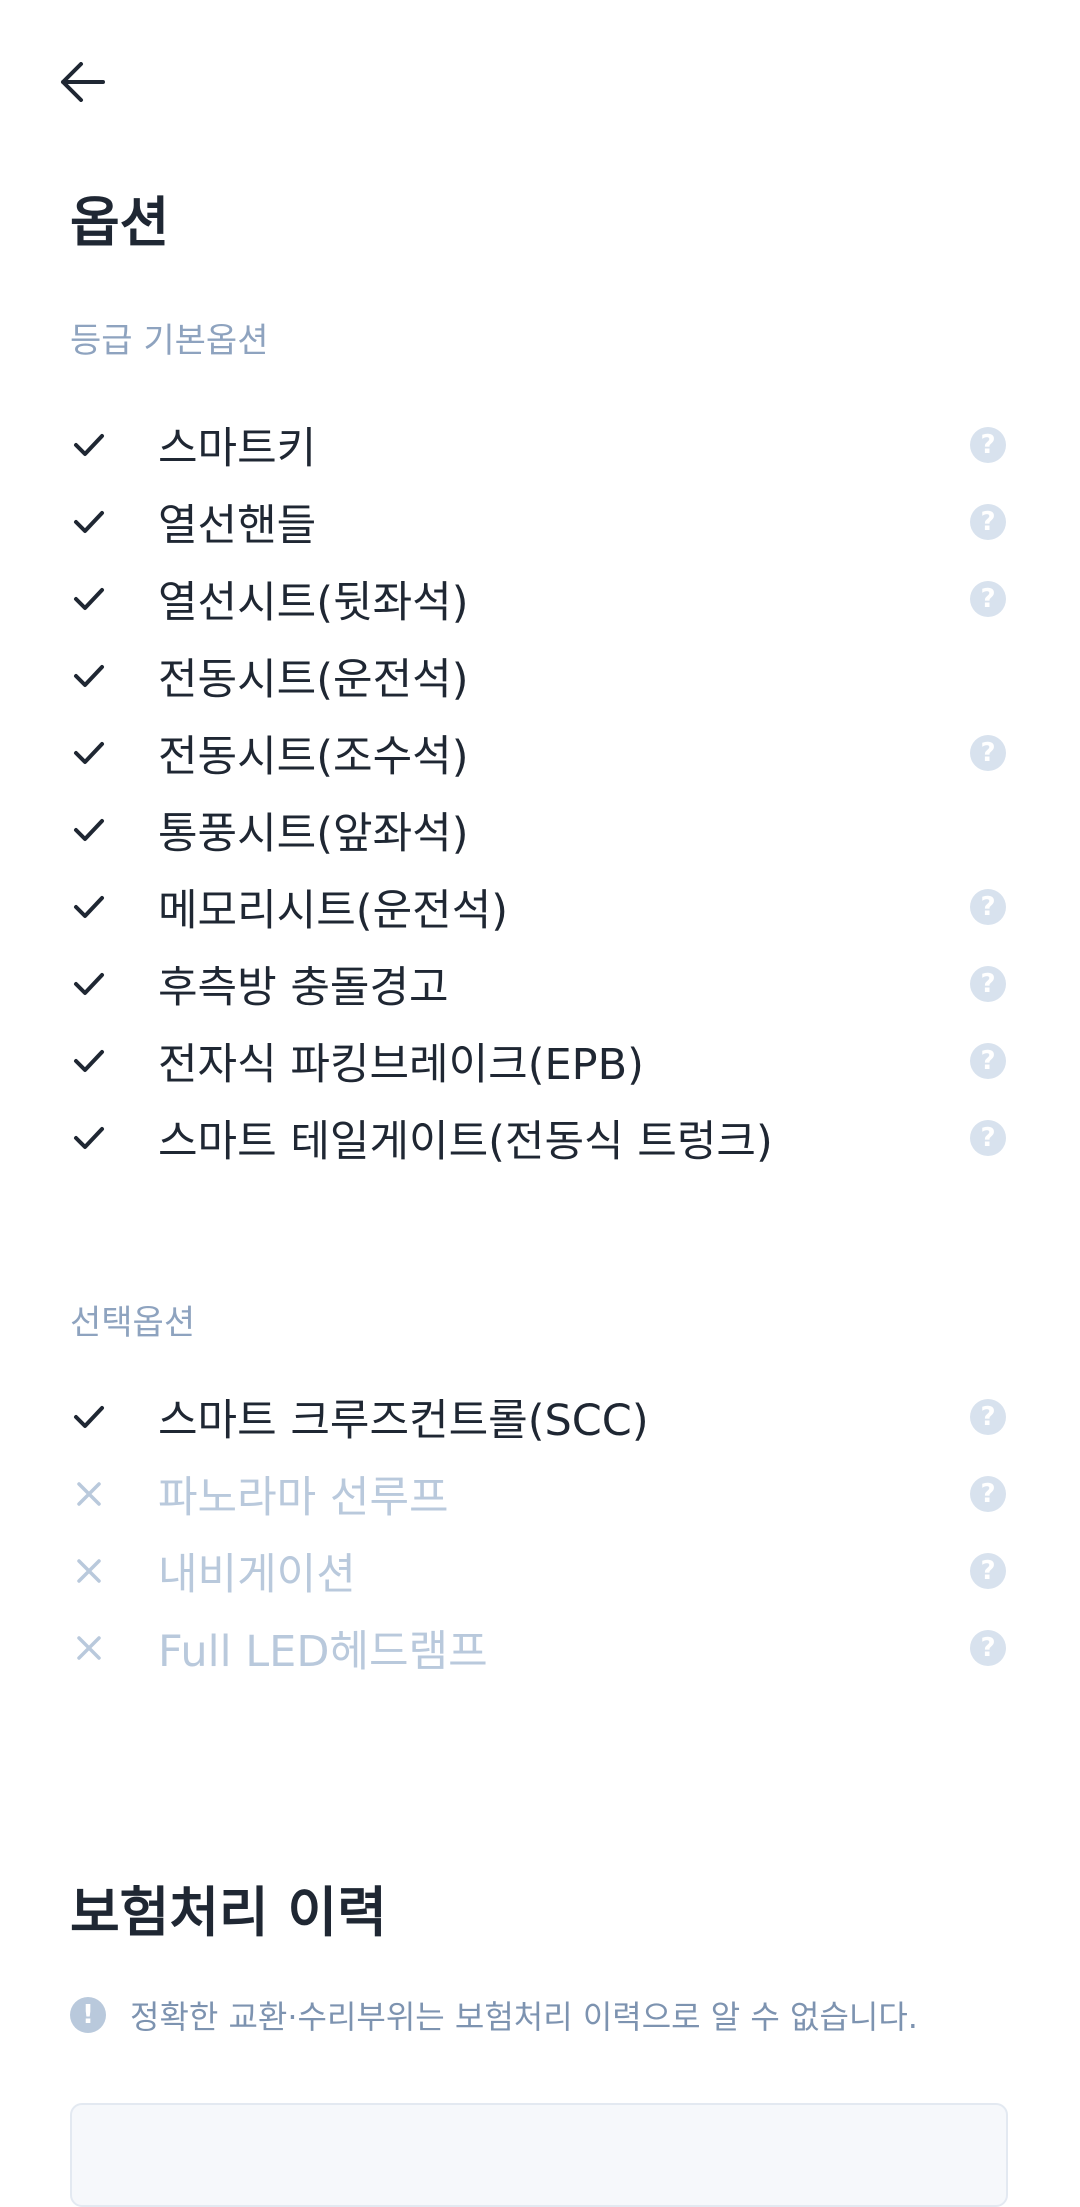 The image size is (1080, 2207). What do you see at coordinates (313, 679) in the screenshot?
I see `option-label: 전동시트(운전석)` at bounding box center [313, 679].